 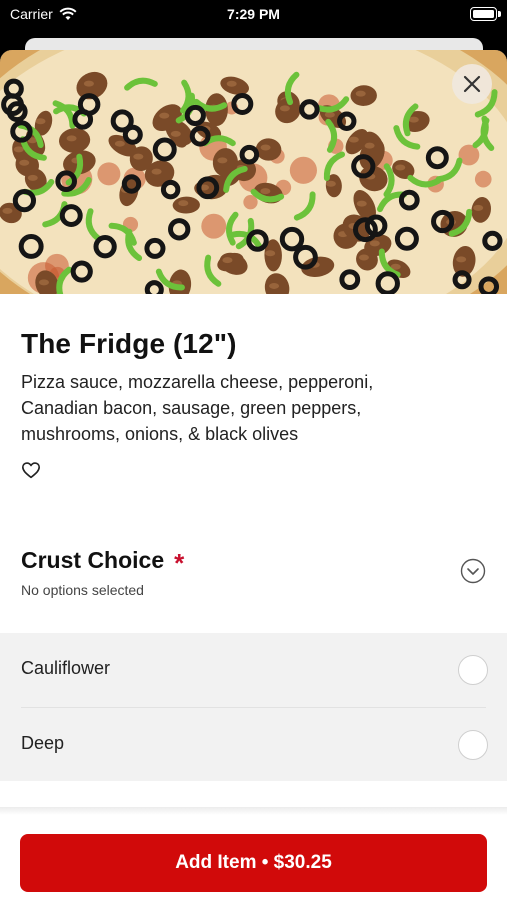 I want to click on footer-bar: Add Item • $30.25, so click(x=253, y=853).